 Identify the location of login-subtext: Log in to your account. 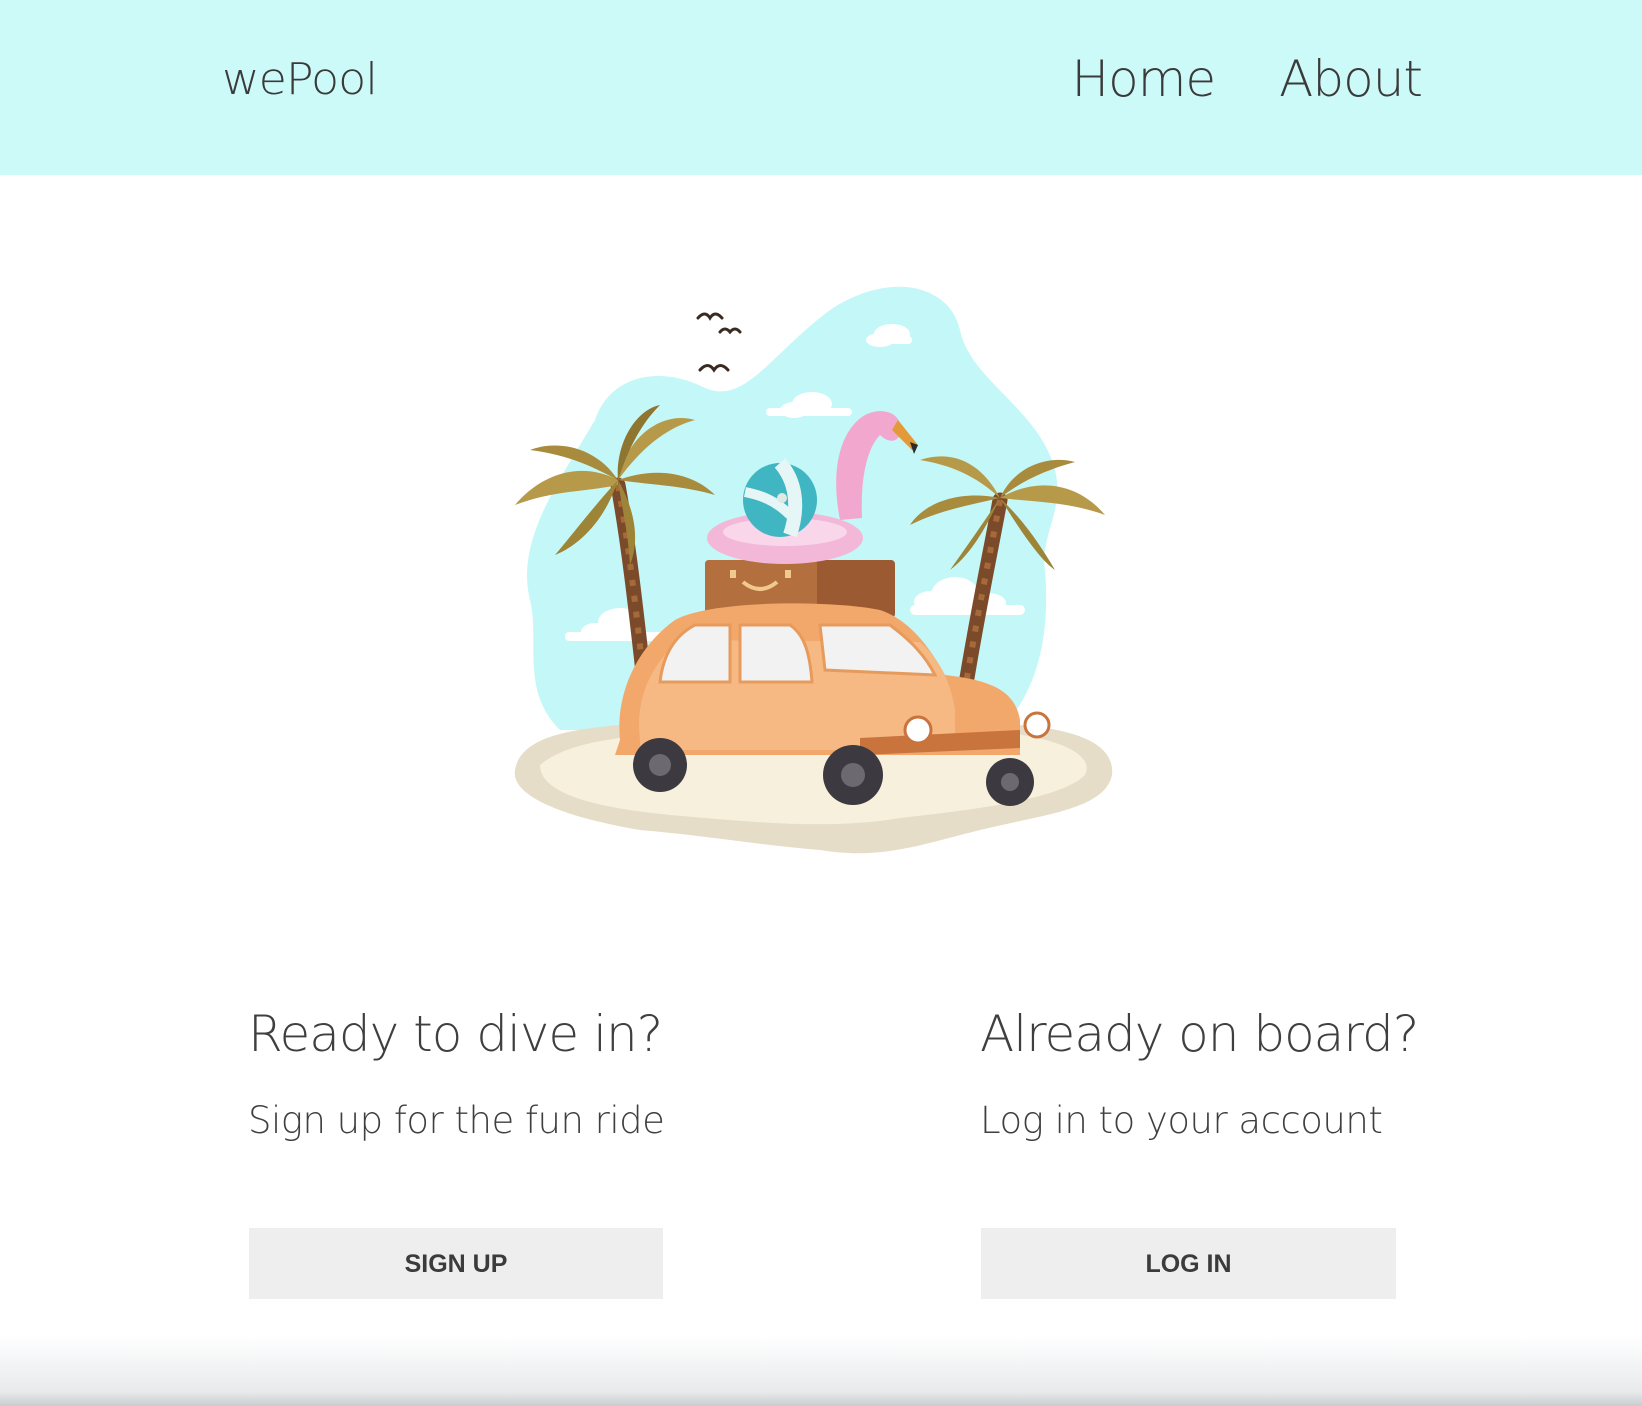
(1181, 1120).